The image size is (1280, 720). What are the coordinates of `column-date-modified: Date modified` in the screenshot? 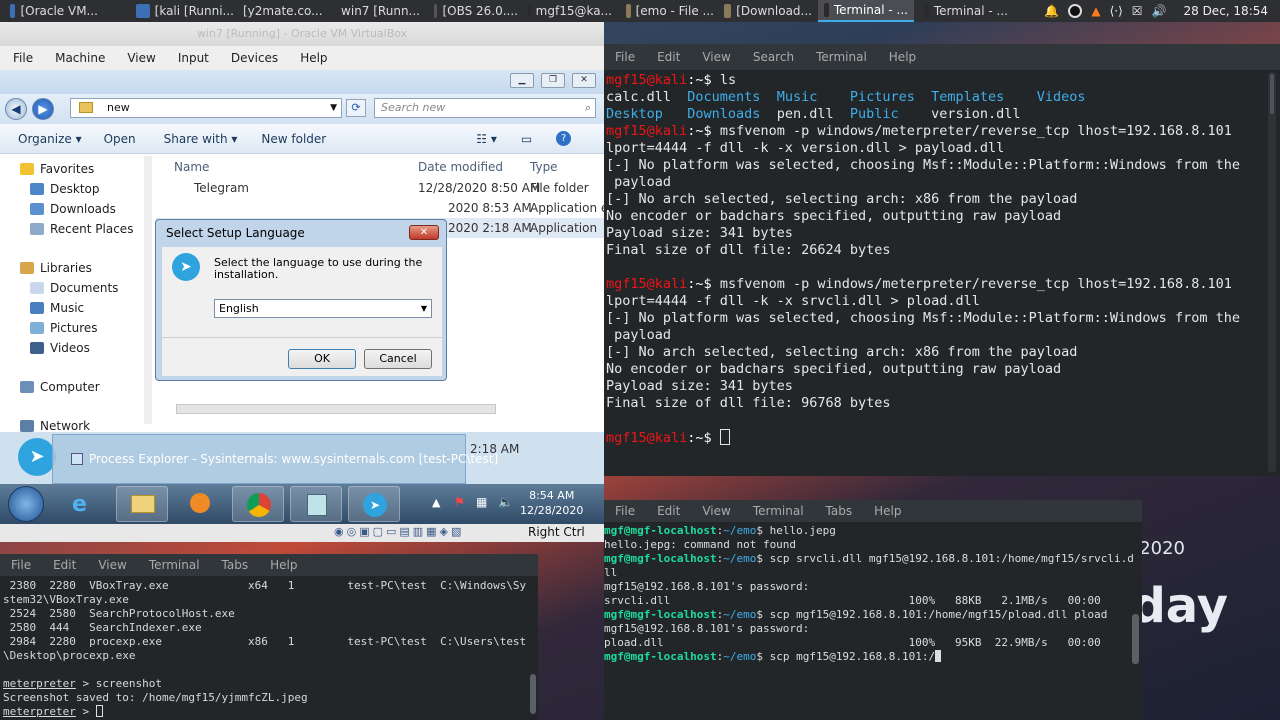 It's located at (460, 167).